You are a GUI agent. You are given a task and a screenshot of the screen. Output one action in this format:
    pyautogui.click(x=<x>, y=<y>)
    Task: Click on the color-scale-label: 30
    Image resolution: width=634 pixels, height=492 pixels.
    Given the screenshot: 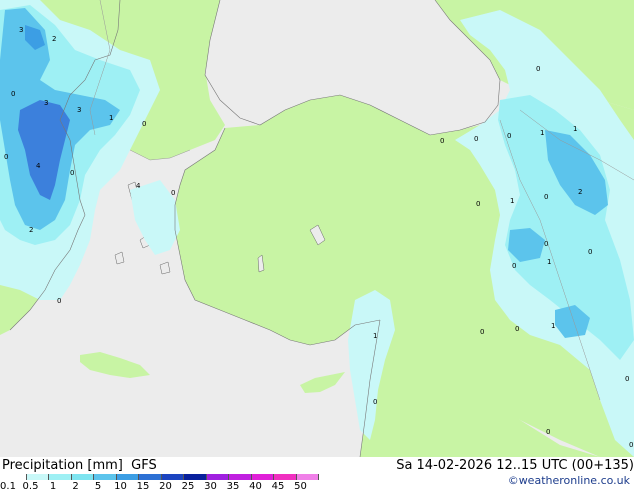 What is the action you would take?
    pyautogui.click(x=210, y=486)
    